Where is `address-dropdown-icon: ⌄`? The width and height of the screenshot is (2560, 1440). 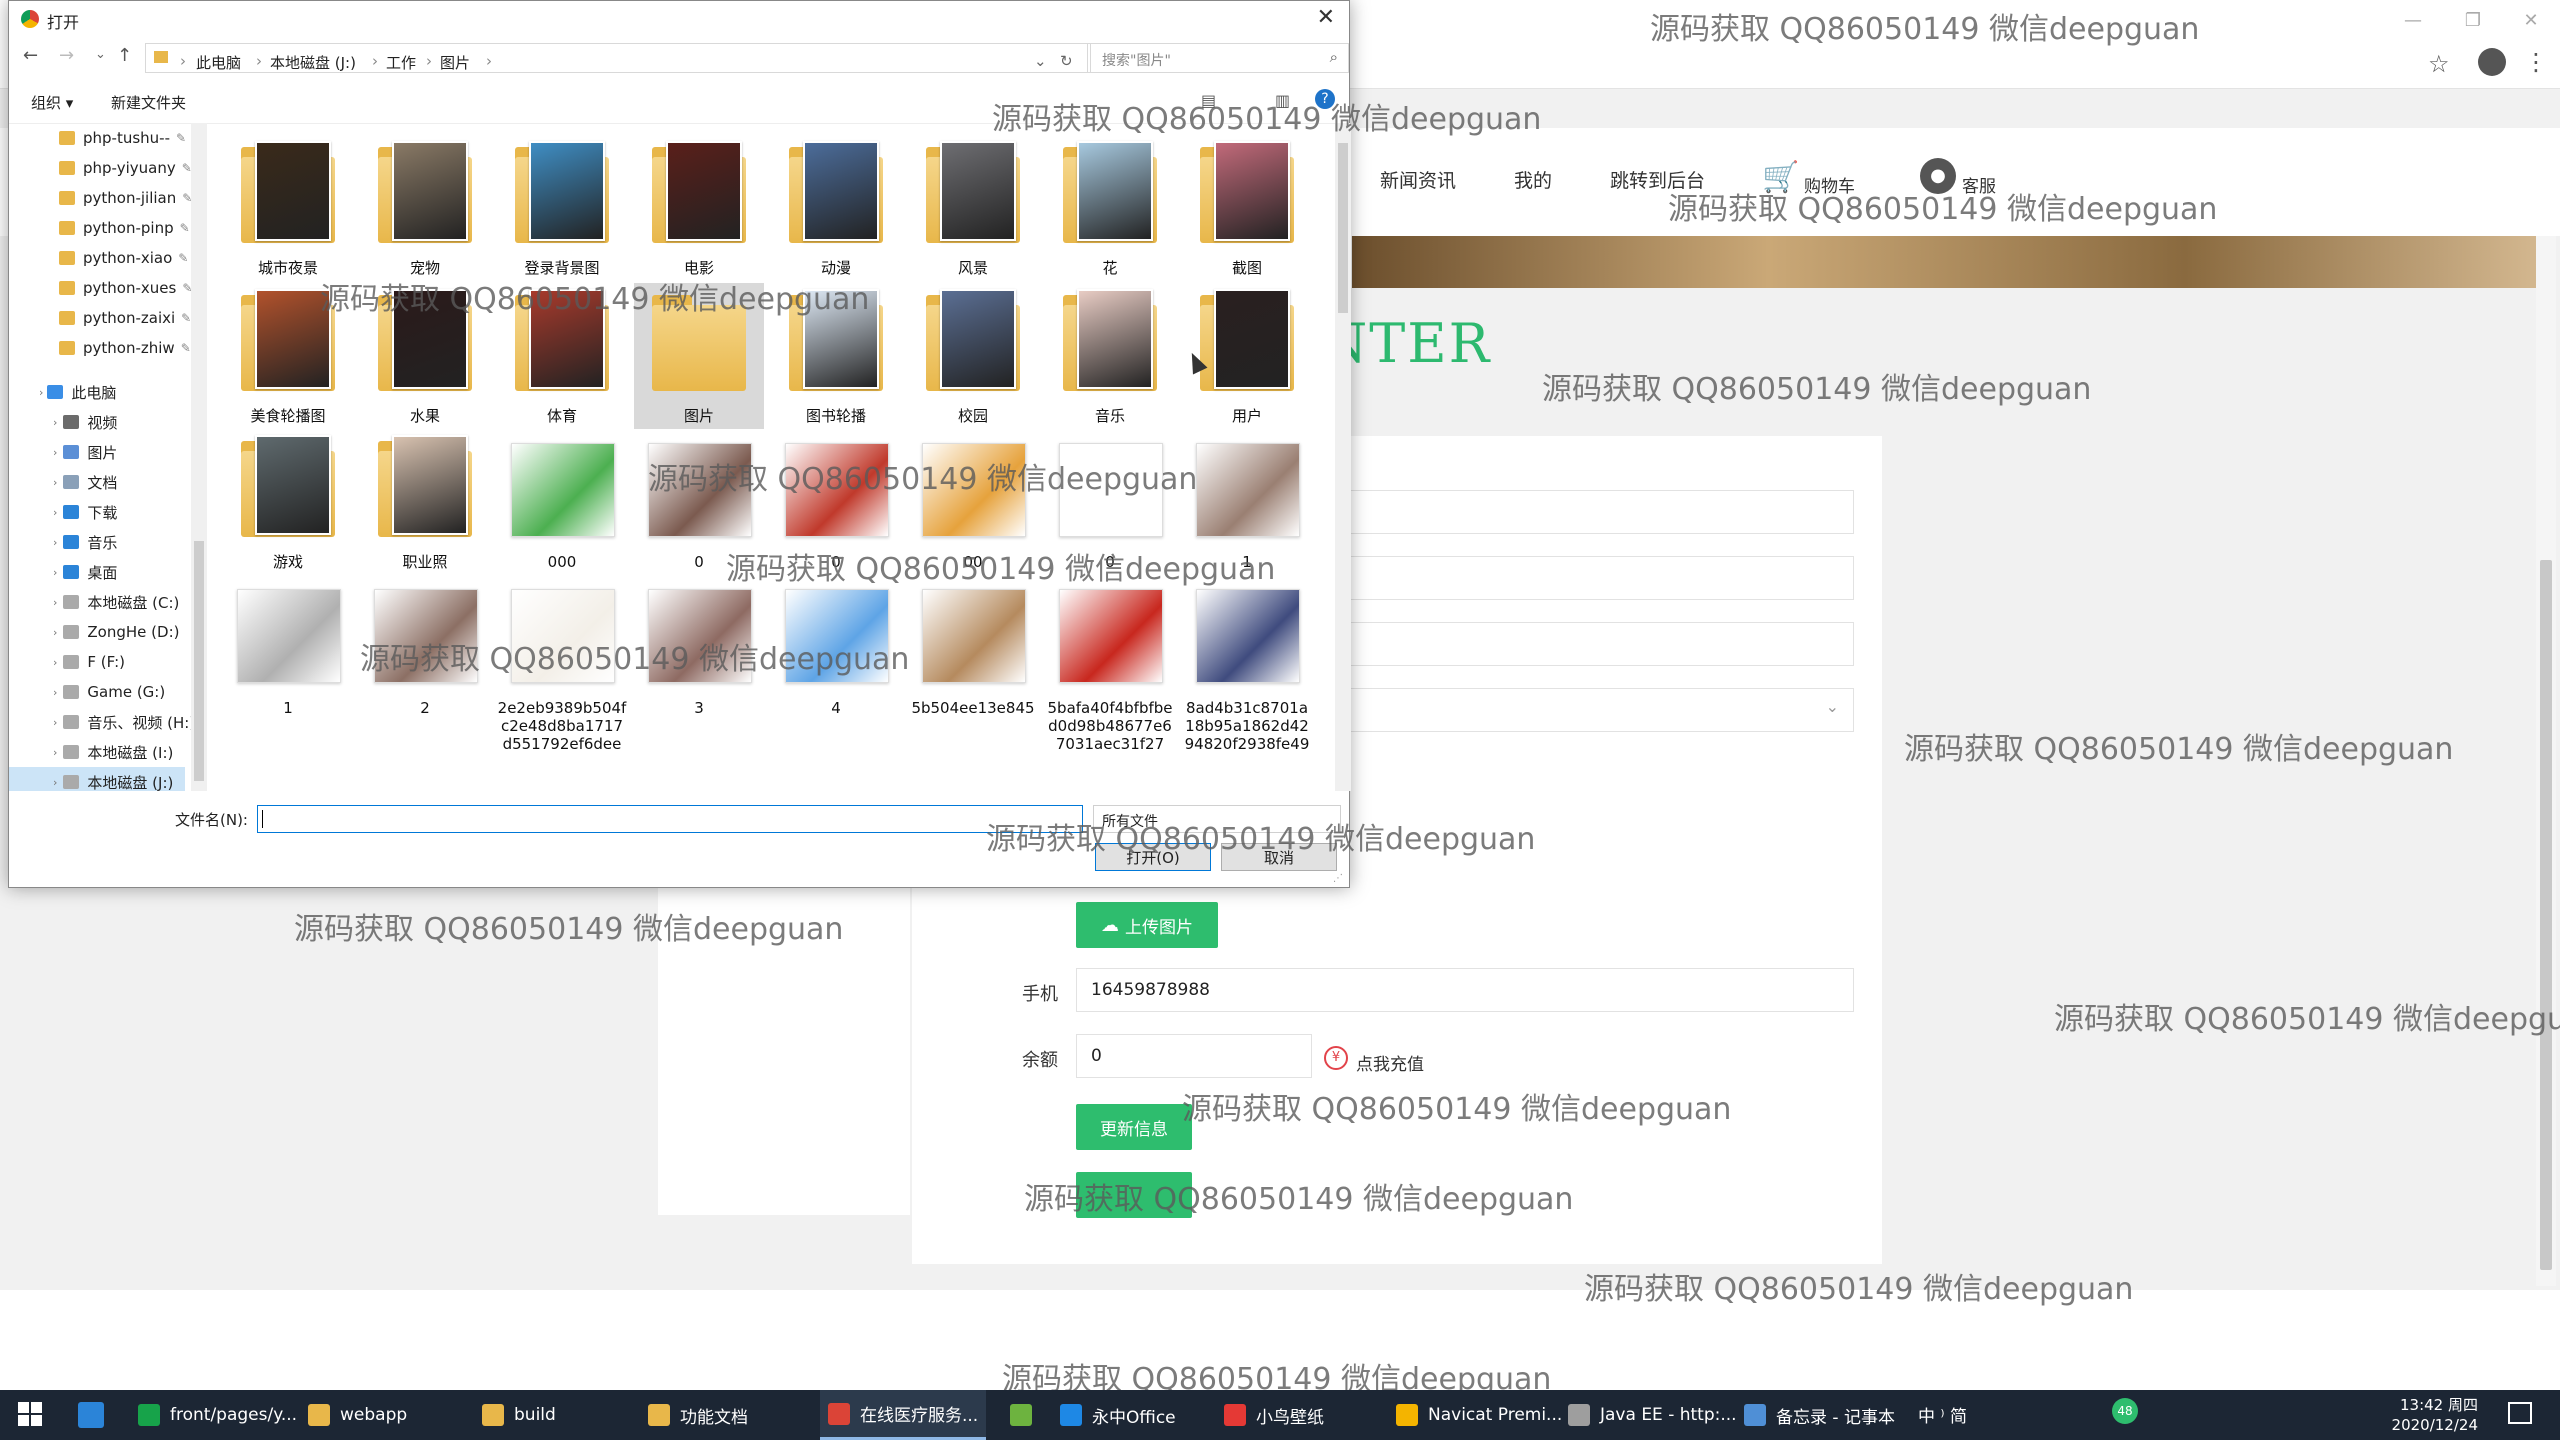
address-dropdown-icon: ⌄ is located at coordinates (1040, 61).